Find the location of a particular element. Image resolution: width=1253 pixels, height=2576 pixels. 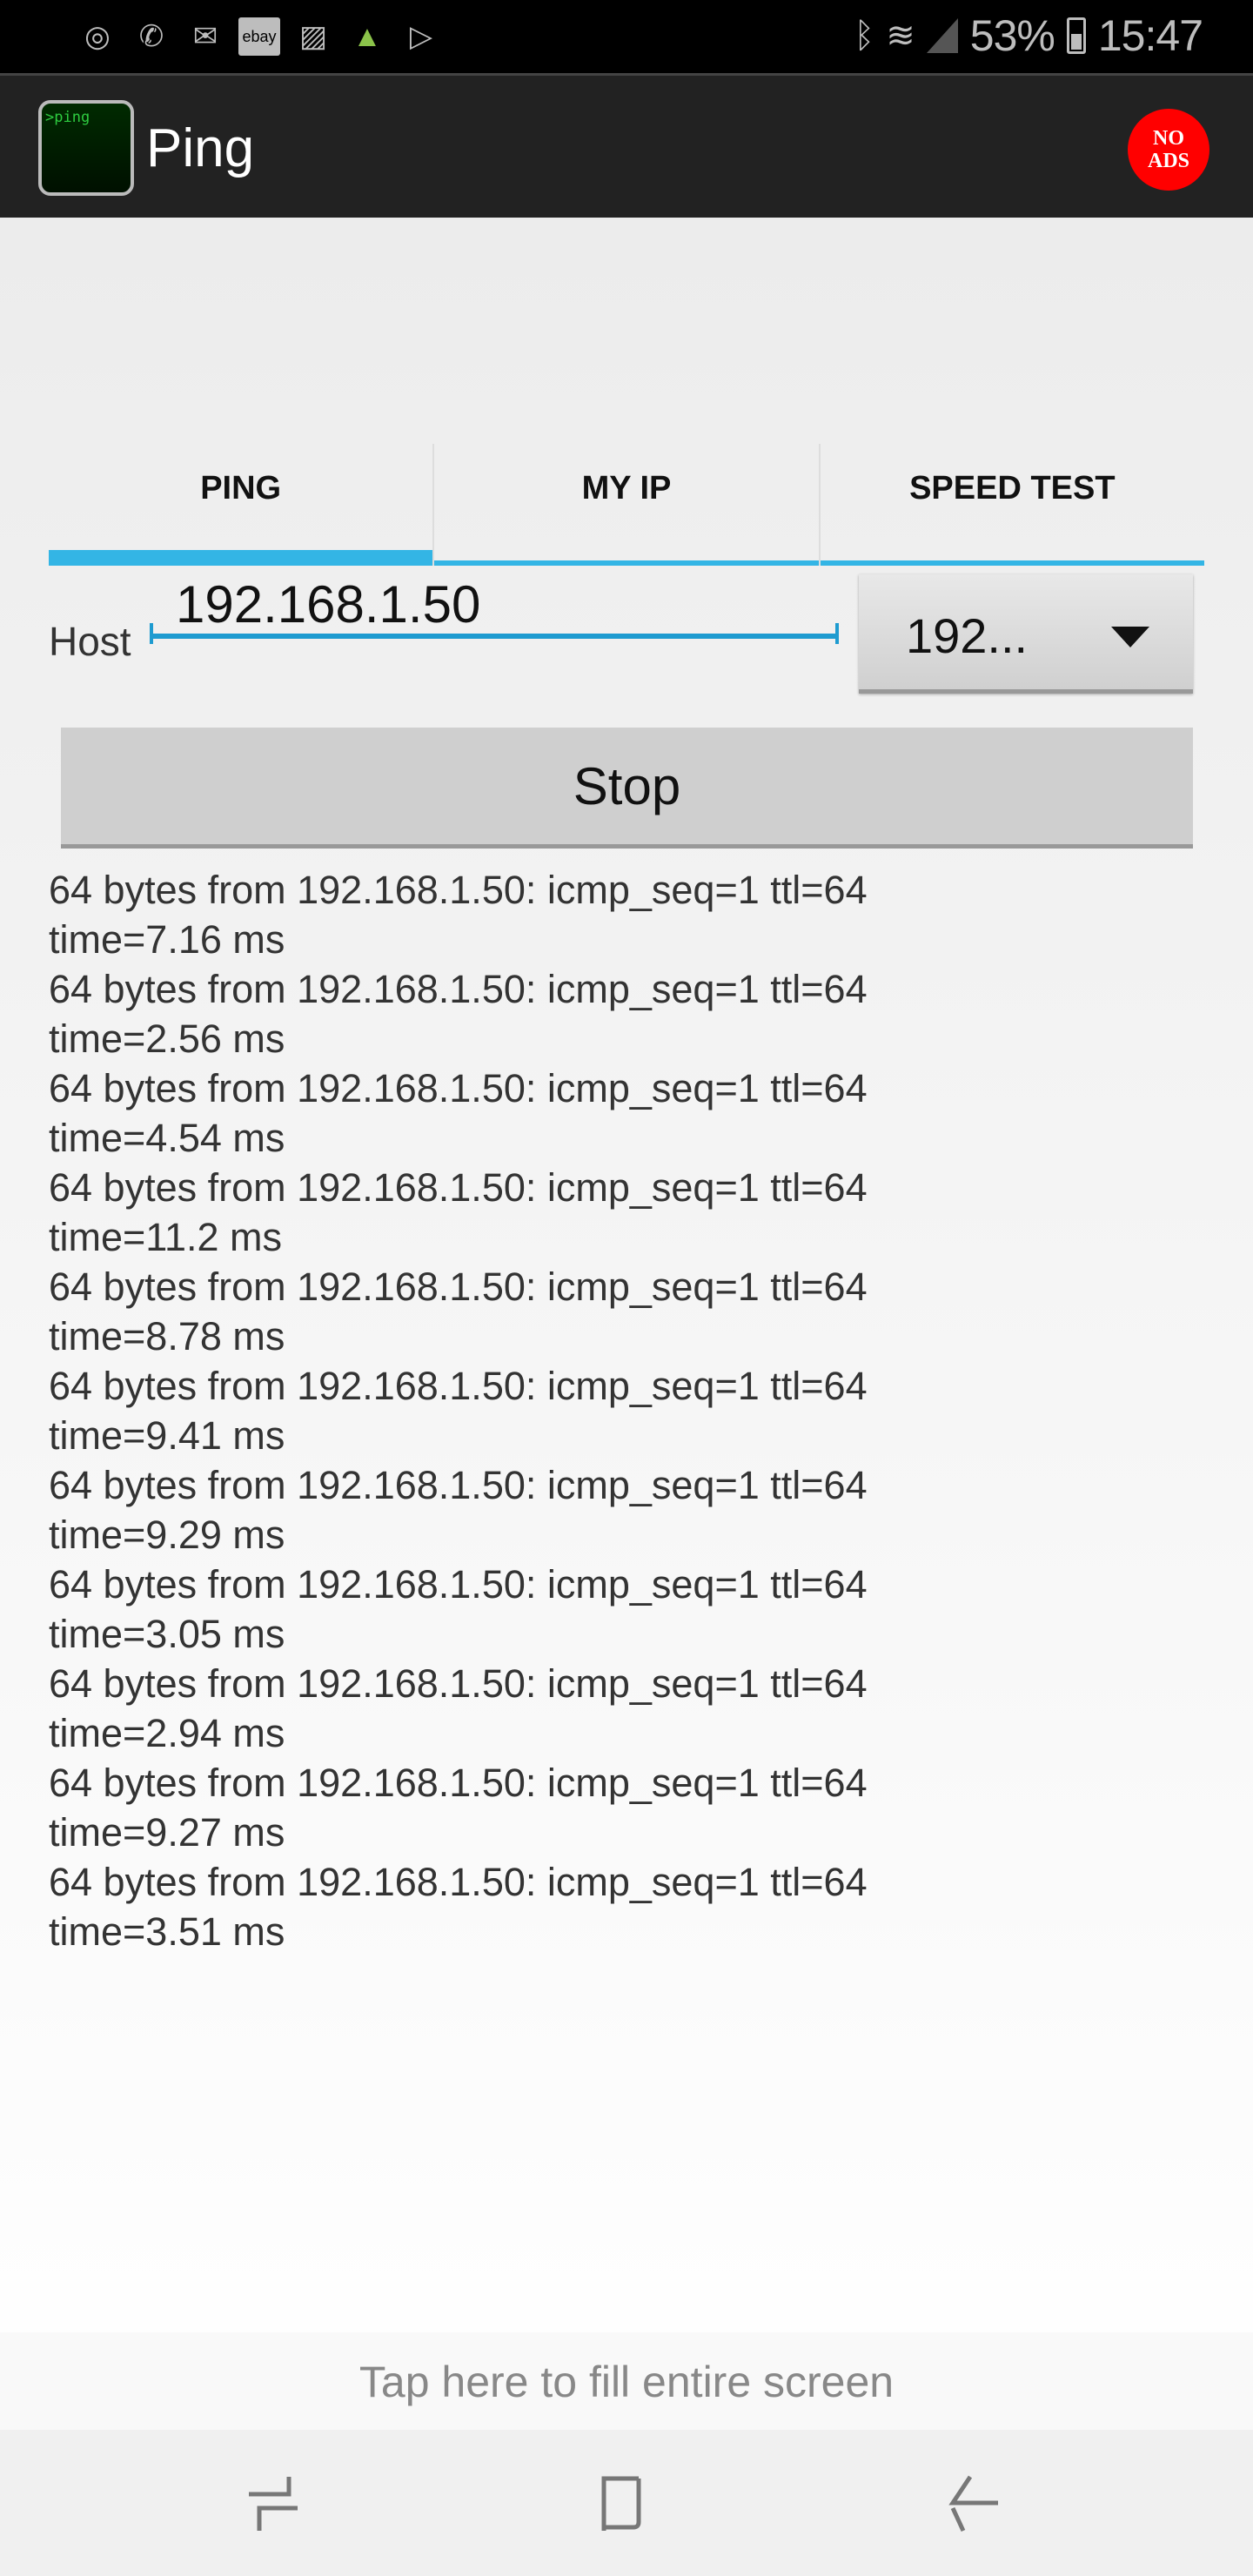

fill-screen-label: Tap here to fill entire screen is located at coordinates (626, 2382).